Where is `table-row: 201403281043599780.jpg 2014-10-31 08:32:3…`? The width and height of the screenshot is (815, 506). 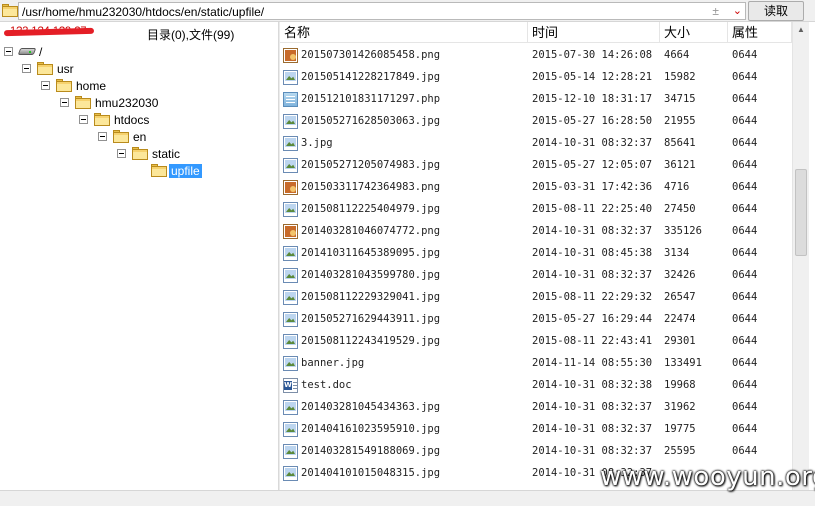 table-row: 201403281043599780.jpg 2014-10-31 08:32:3… is located at coordinates (536, 276).